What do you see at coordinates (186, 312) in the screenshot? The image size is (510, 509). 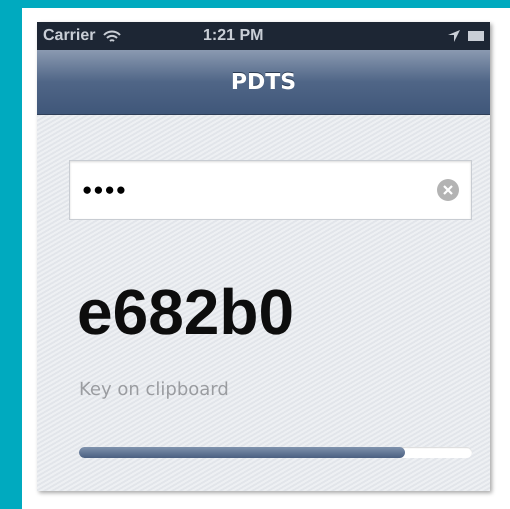 I see `key-value: e682b0` at bounding box center [186, 312].